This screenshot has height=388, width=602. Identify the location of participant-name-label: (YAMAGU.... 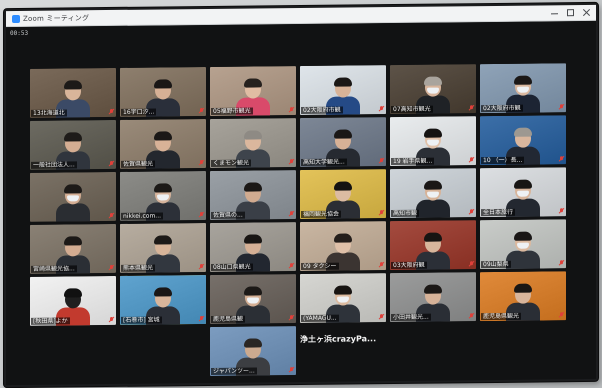
(320, 318).